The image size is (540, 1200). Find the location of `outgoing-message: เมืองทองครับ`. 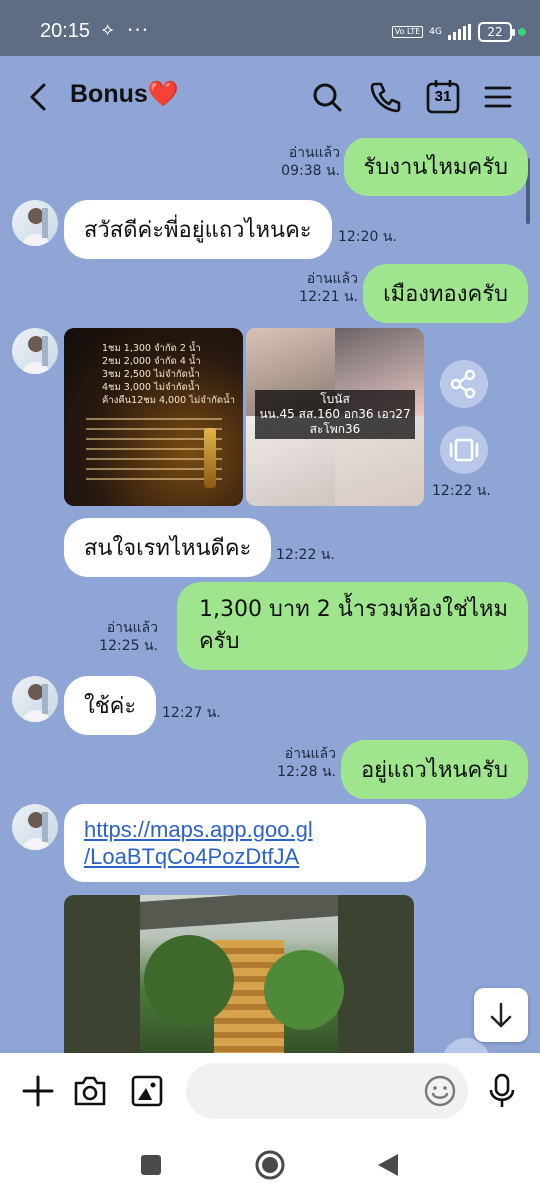

outgoing-message: เมืองทองครับ is located at coordinates (445, 293).